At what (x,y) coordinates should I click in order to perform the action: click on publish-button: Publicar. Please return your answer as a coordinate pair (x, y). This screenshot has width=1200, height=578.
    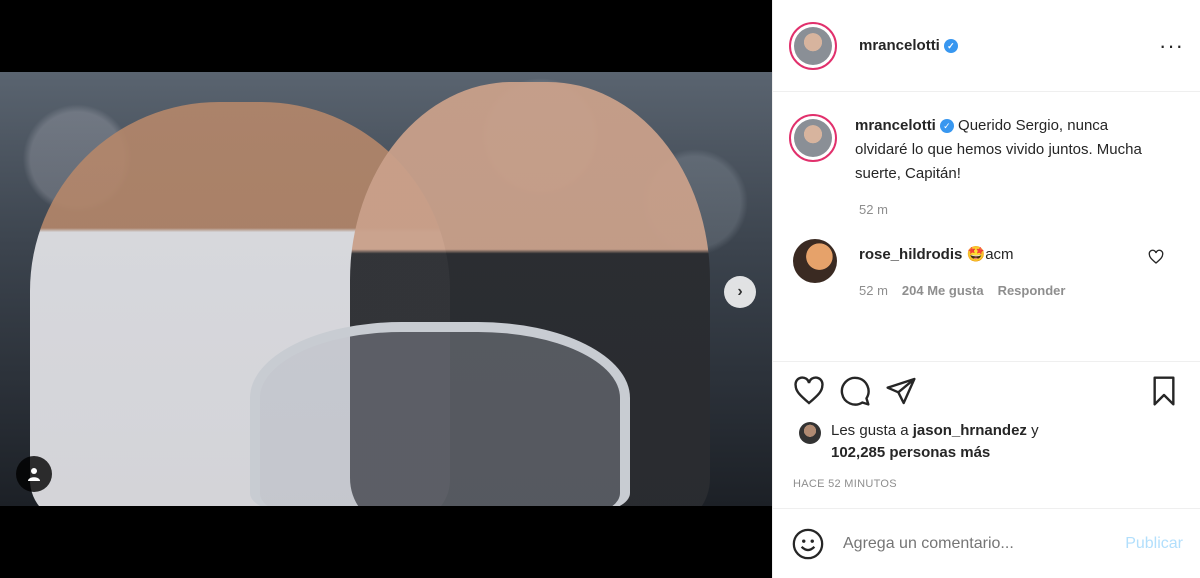
    Looking at the image, I should click on (1154, 544).